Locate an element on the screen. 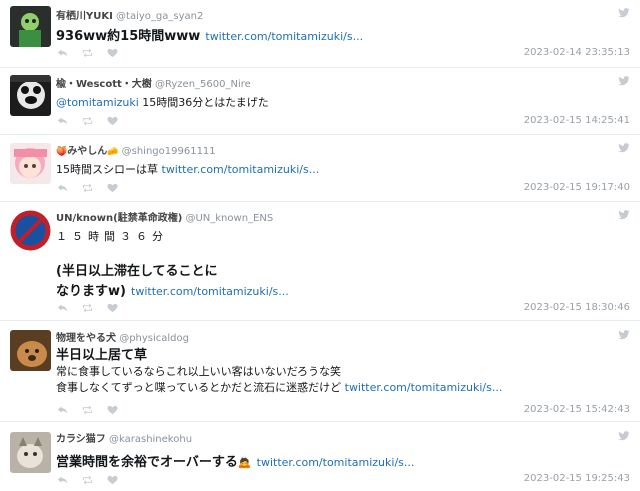 This screenshot has width=640, height=491. author-name: 楡・Wescott・大樹 is located at coordinates (104, 84).